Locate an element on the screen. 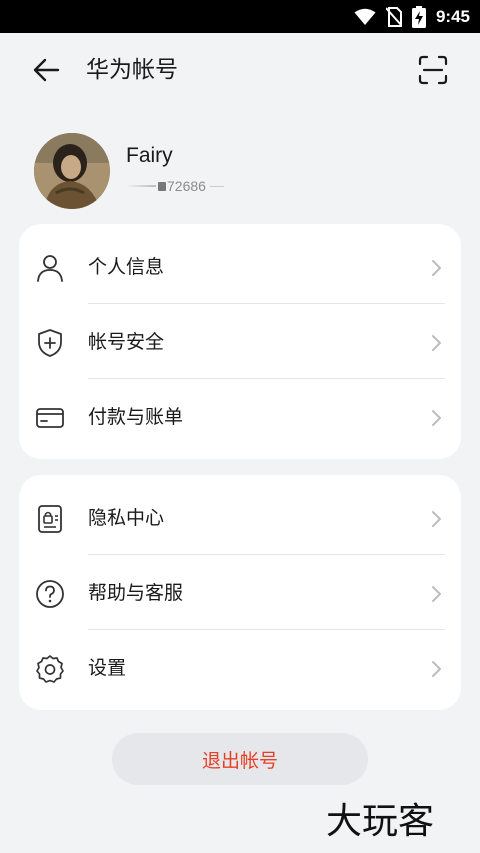 This screenshot has height=853, width=480. menu-item-account-security: 帐号安全 is located at coordinates (240, 341).